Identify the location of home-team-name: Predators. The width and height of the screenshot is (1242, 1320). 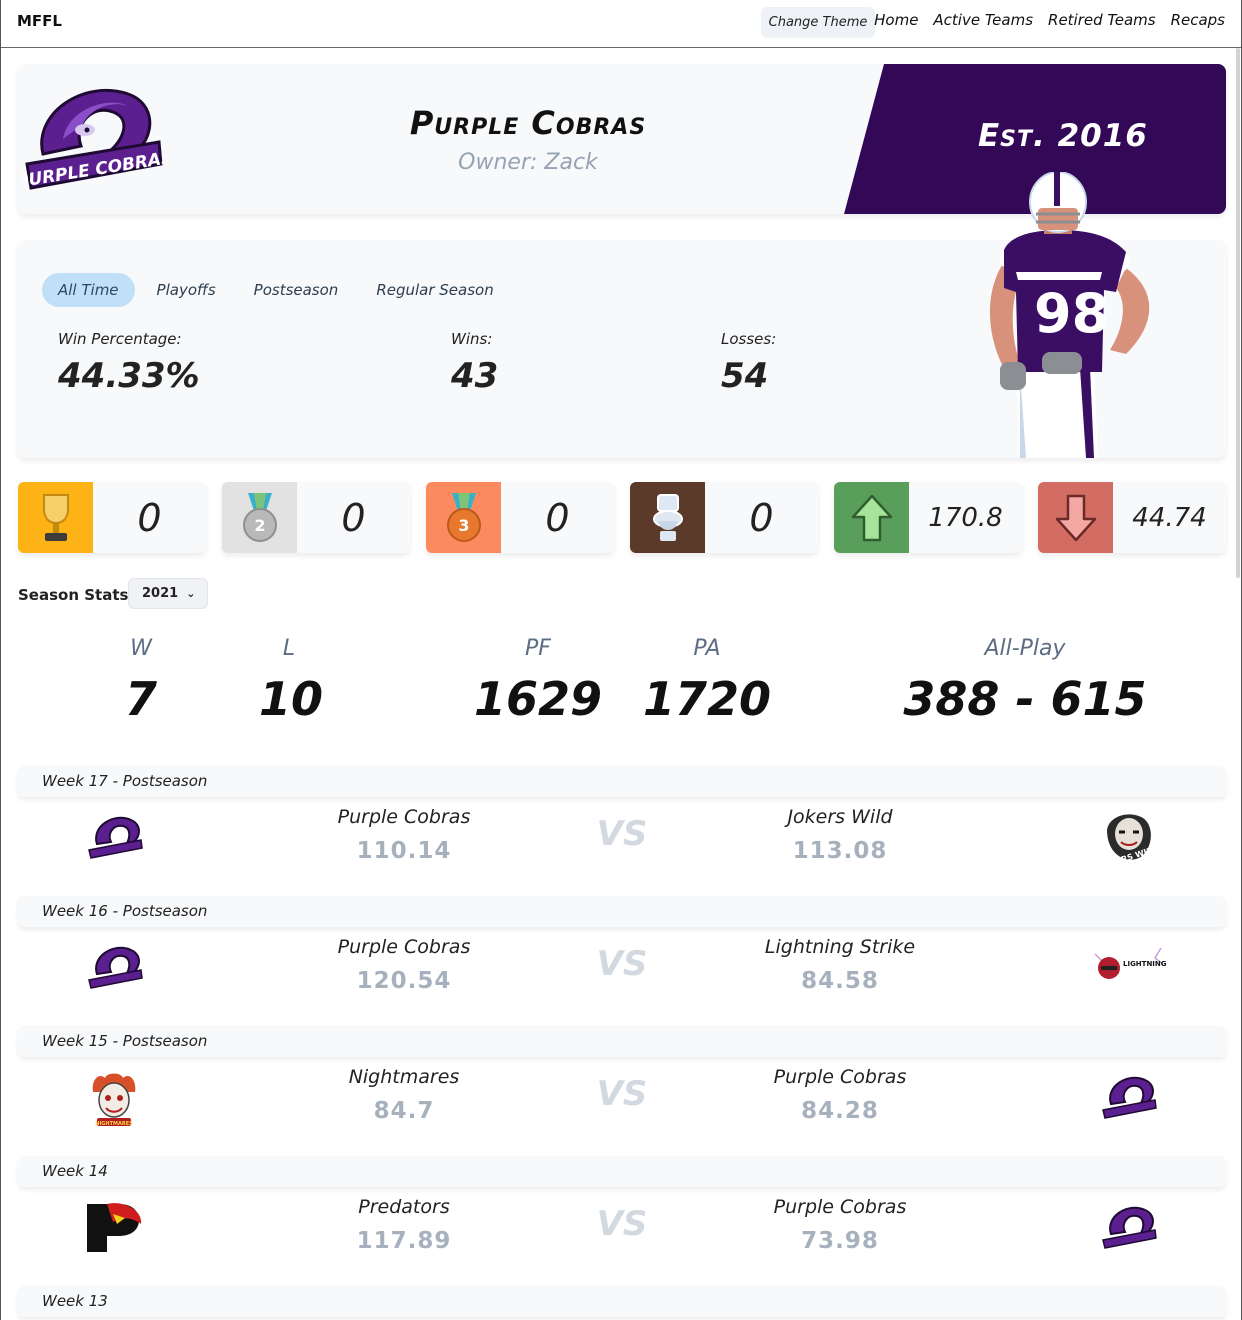
(404, 1207).